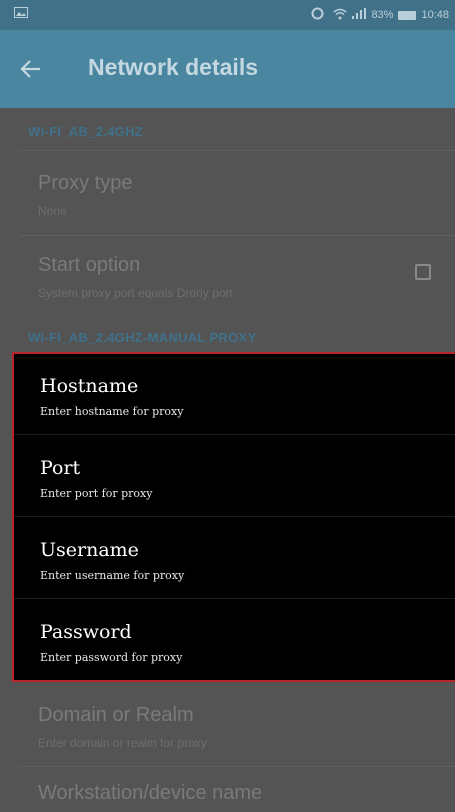 This screenshot has height=812, width=455. I want to click on start-option-checkbox, so click(423, 272).